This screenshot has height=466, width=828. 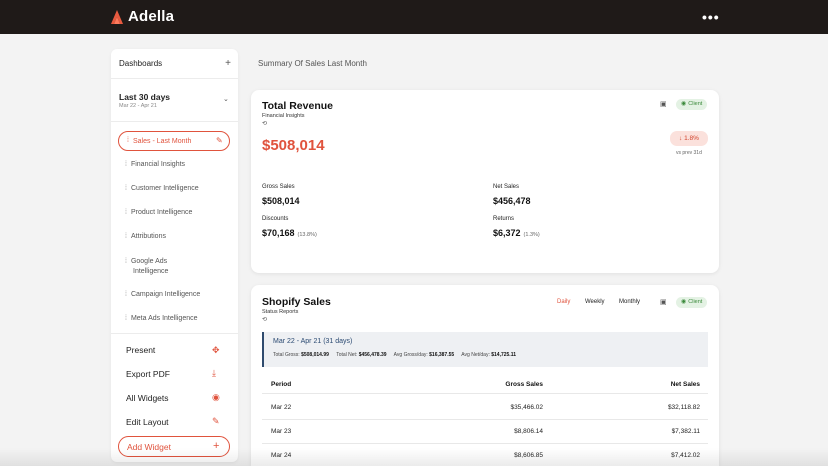 What do you see at coordinates (174, 446) in the screenshot?
I see `add-widget-button: Add Widget +` at bounding box center [174, 446].